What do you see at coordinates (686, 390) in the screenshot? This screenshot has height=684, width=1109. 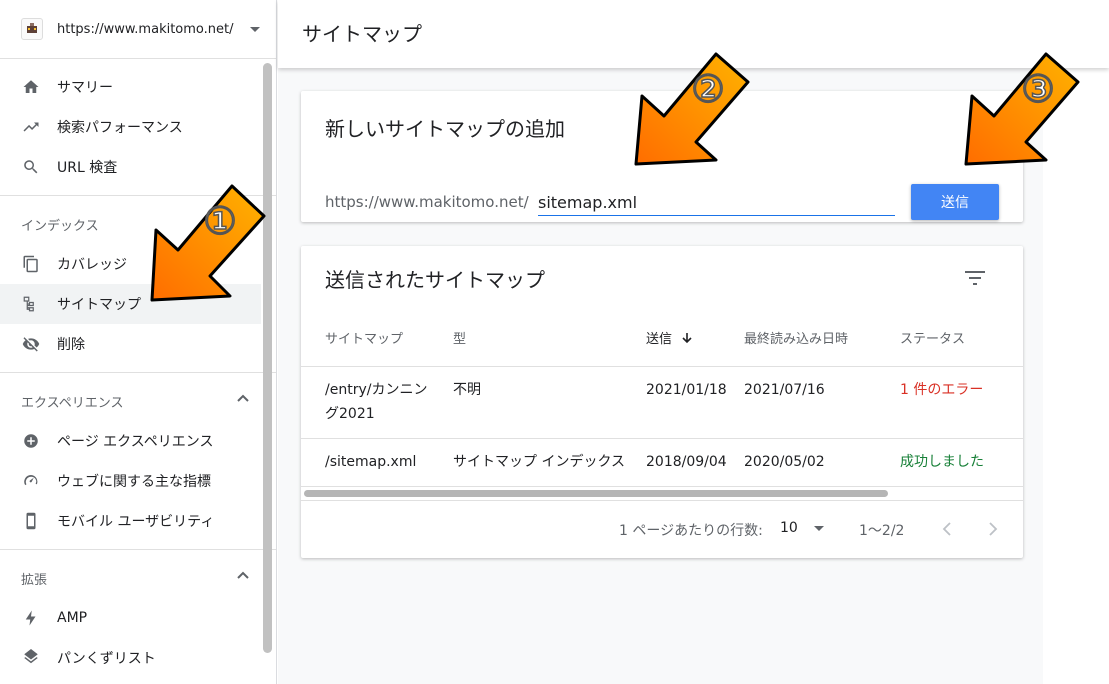 I see `cell-submitted: 2021/01/18` at bounding box center [686, 390].